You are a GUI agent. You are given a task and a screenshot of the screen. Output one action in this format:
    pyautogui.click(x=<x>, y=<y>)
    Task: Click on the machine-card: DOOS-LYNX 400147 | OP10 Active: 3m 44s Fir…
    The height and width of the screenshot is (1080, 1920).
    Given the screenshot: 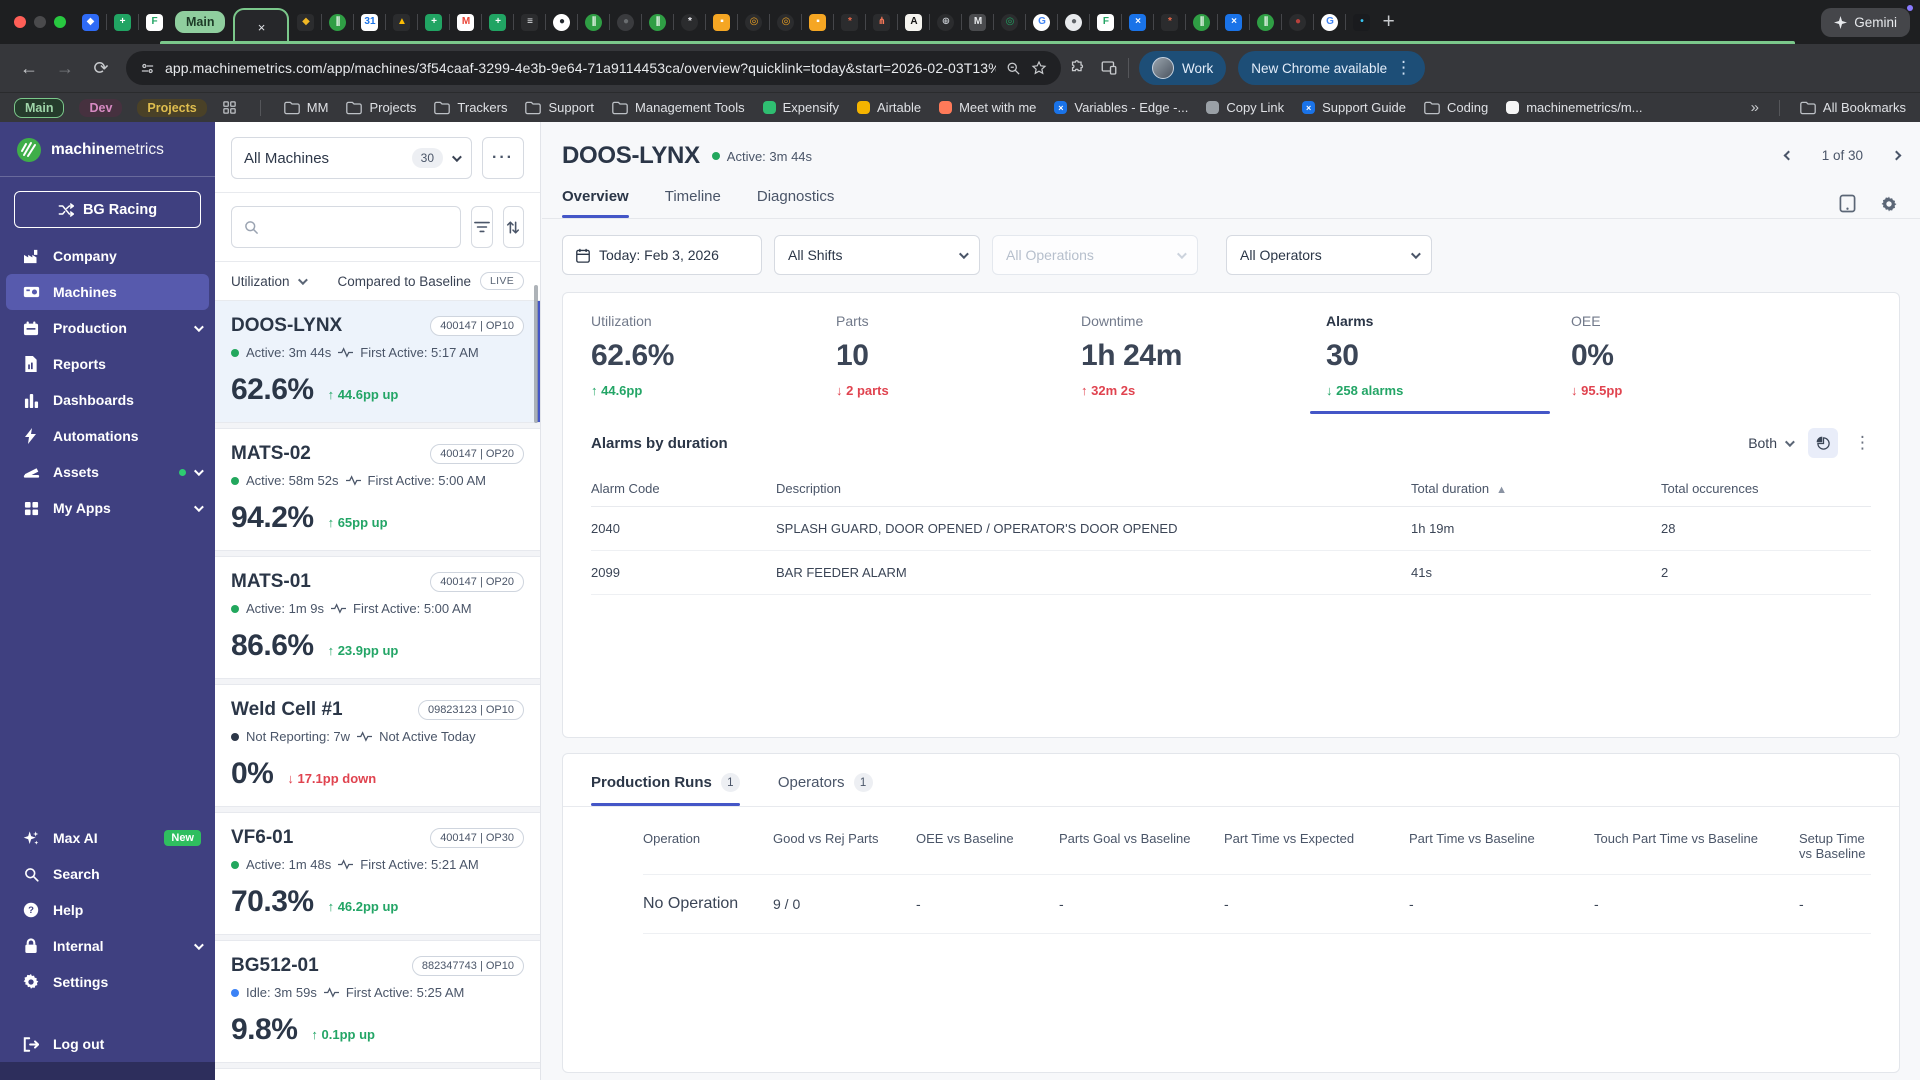 What is the action you would take?
    pyautogui.click(x=377, y=361)
    